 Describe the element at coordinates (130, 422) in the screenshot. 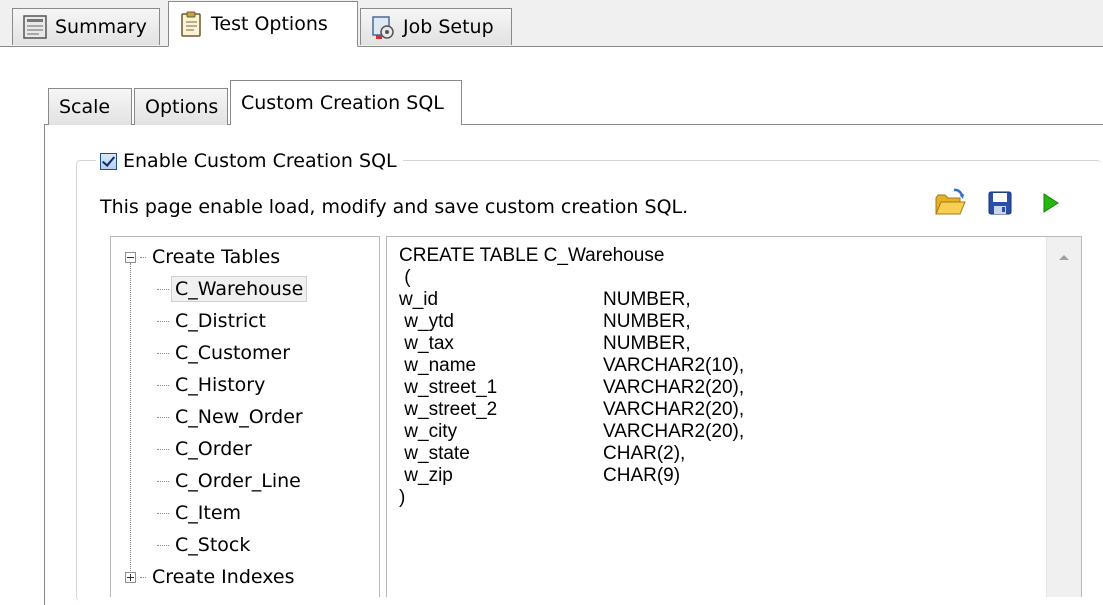

I see `tree-connector-line` at that location.